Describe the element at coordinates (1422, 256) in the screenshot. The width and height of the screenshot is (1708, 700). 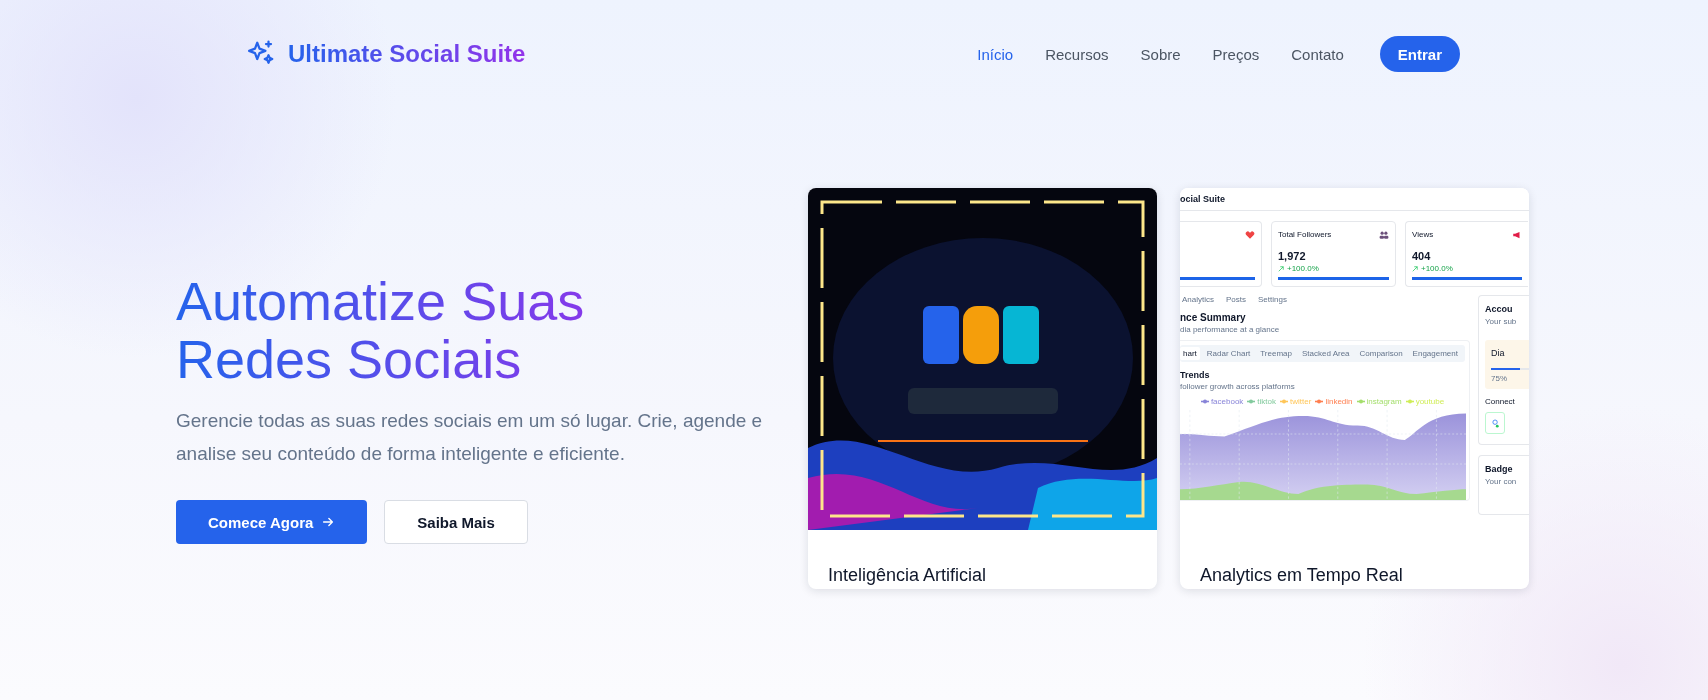
I see `stat-value: 404` at that location.